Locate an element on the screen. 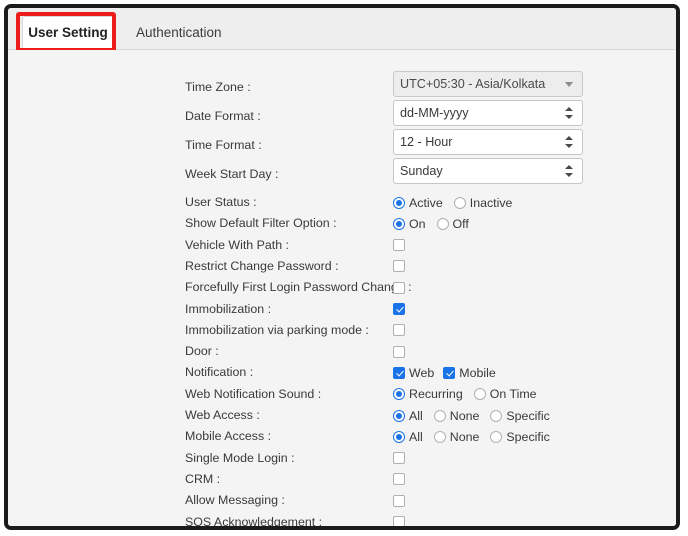 The image size is (688, 536). radio-web-notification-sound-recurring: Recurring is located at coordinates (428, 394).